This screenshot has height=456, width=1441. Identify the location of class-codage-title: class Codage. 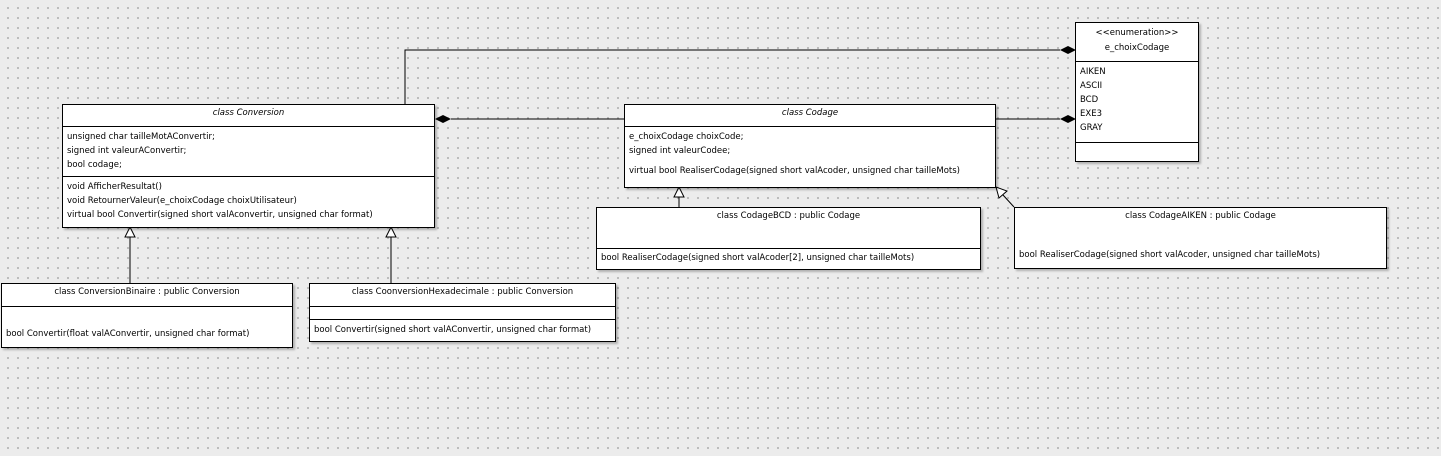
(810, 113).